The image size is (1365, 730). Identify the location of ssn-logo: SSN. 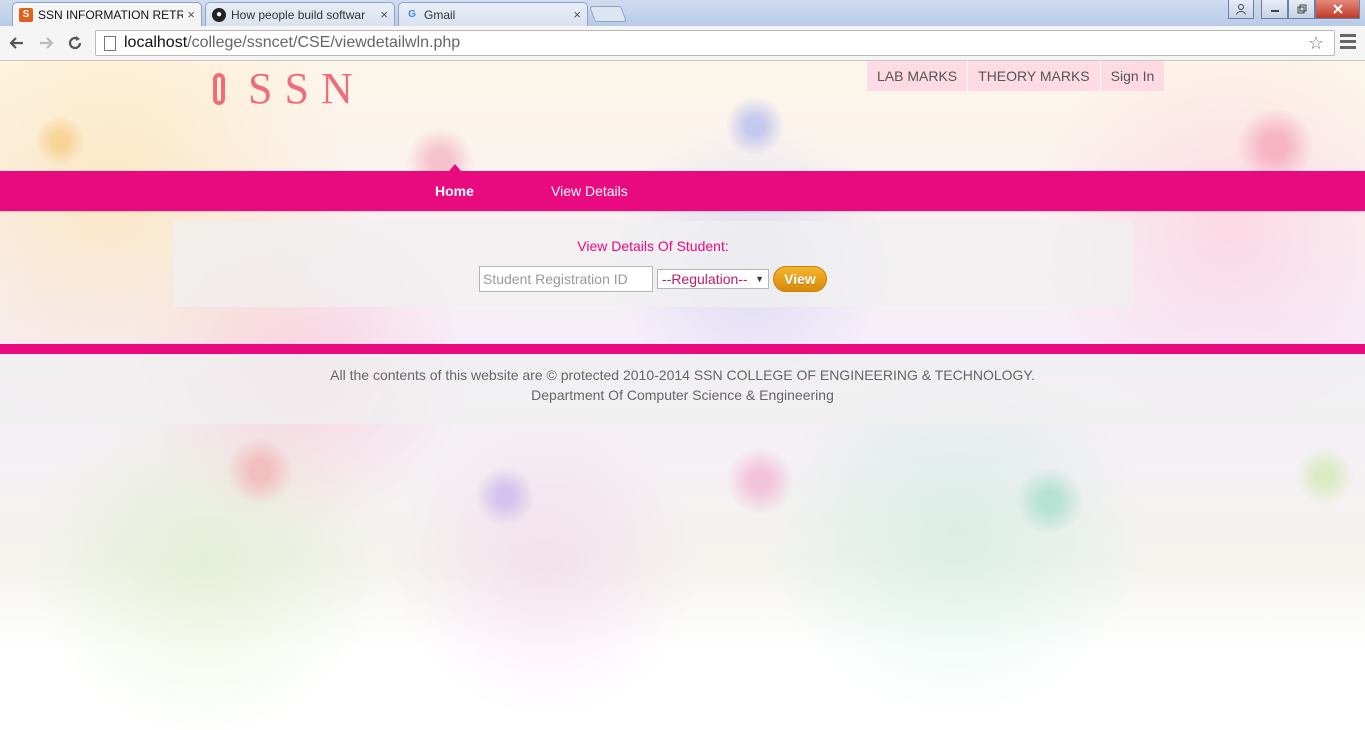
(282, 88).